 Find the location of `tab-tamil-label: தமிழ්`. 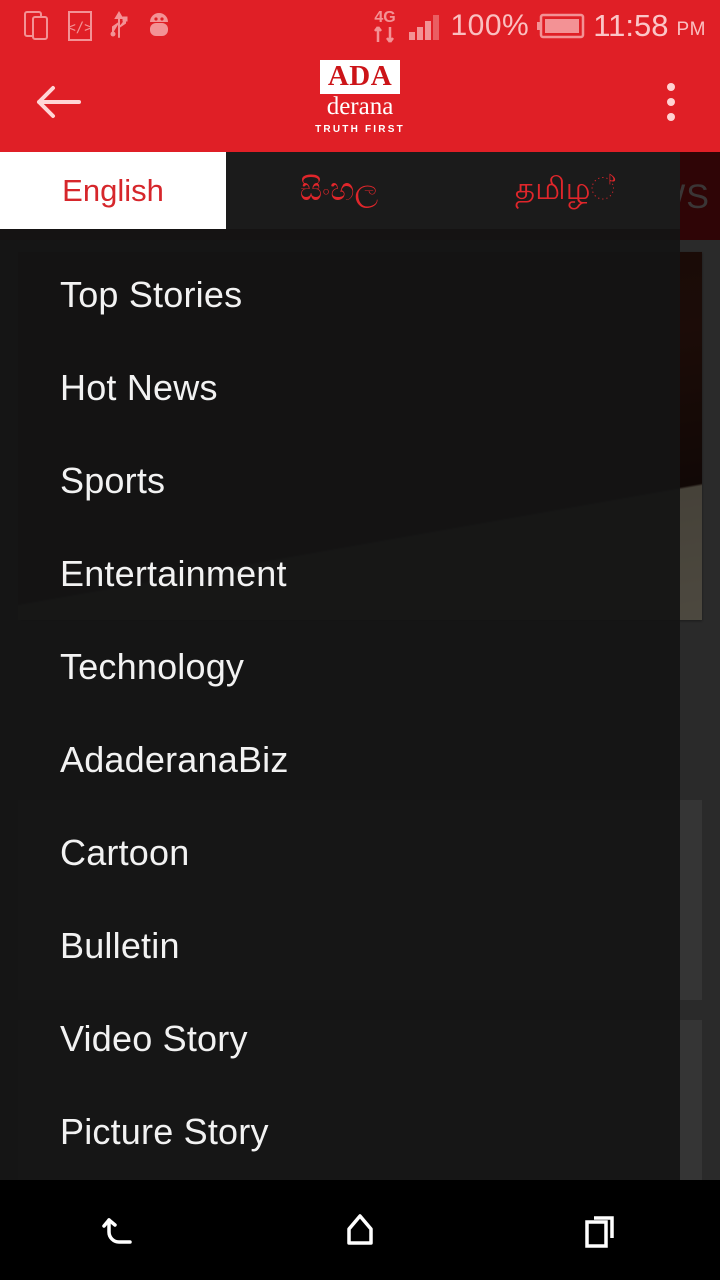

tab-tamil-label: தமிழ් is located at coordinates (565, 188).